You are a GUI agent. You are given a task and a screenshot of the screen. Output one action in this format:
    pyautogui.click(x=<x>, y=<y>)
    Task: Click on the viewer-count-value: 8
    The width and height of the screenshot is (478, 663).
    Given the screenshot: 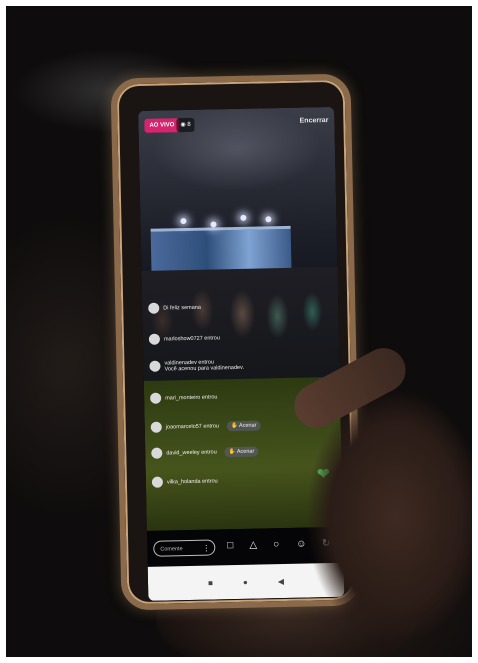 What is the action you would take?
    pyautogui.click(x=189, y=124)
    